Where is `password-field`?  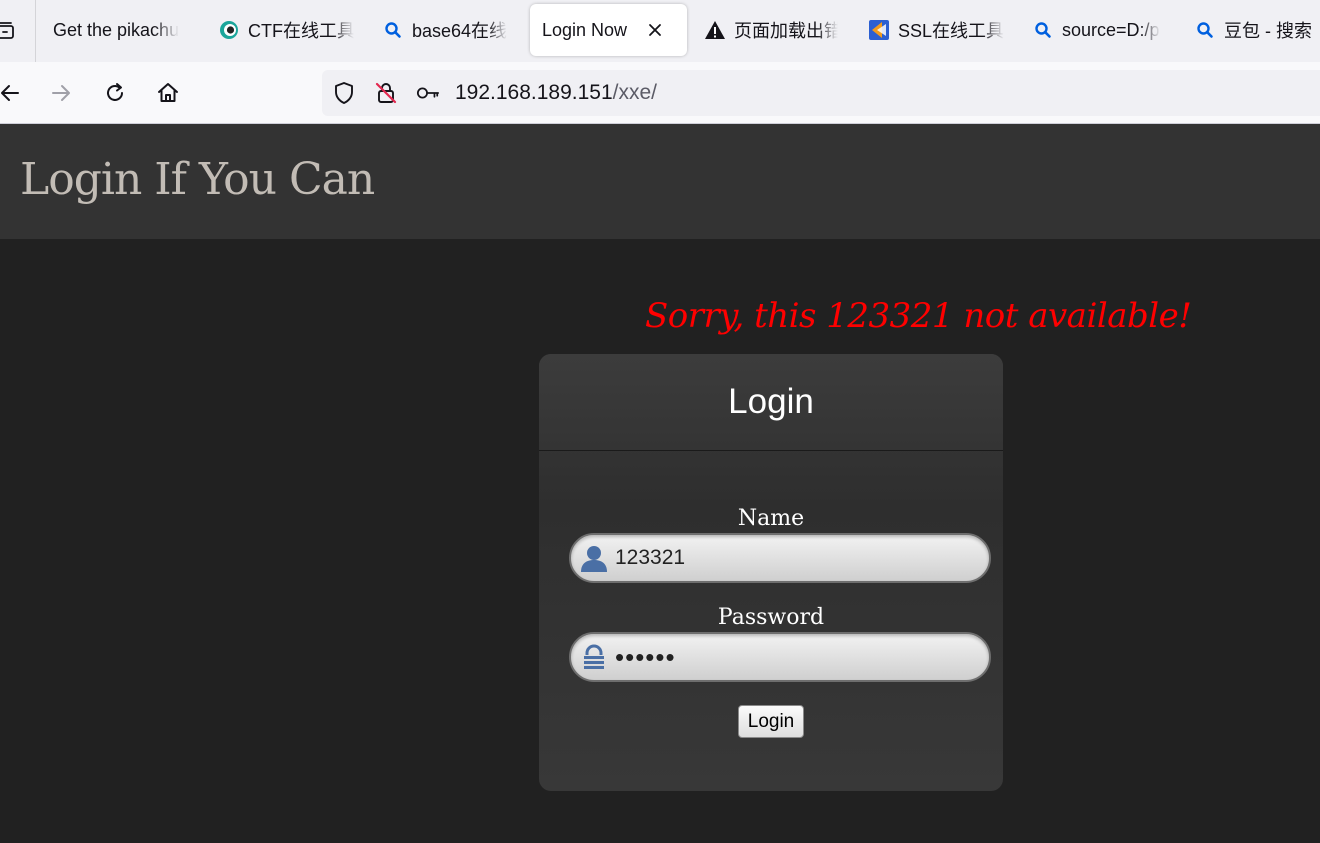
password-field is located at coordinates (780, 657).